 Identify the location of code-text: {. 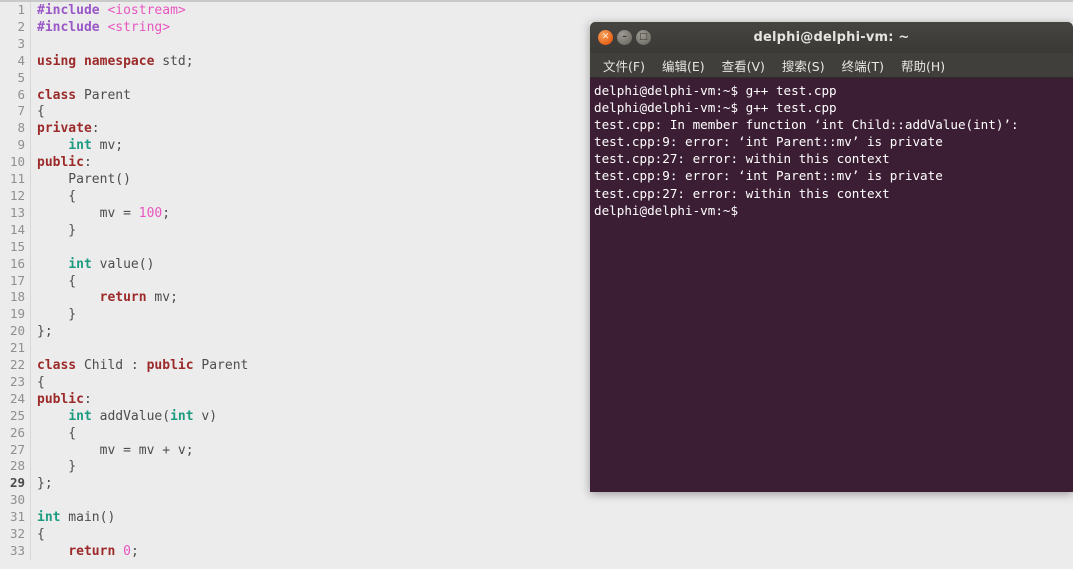
(552, 535).